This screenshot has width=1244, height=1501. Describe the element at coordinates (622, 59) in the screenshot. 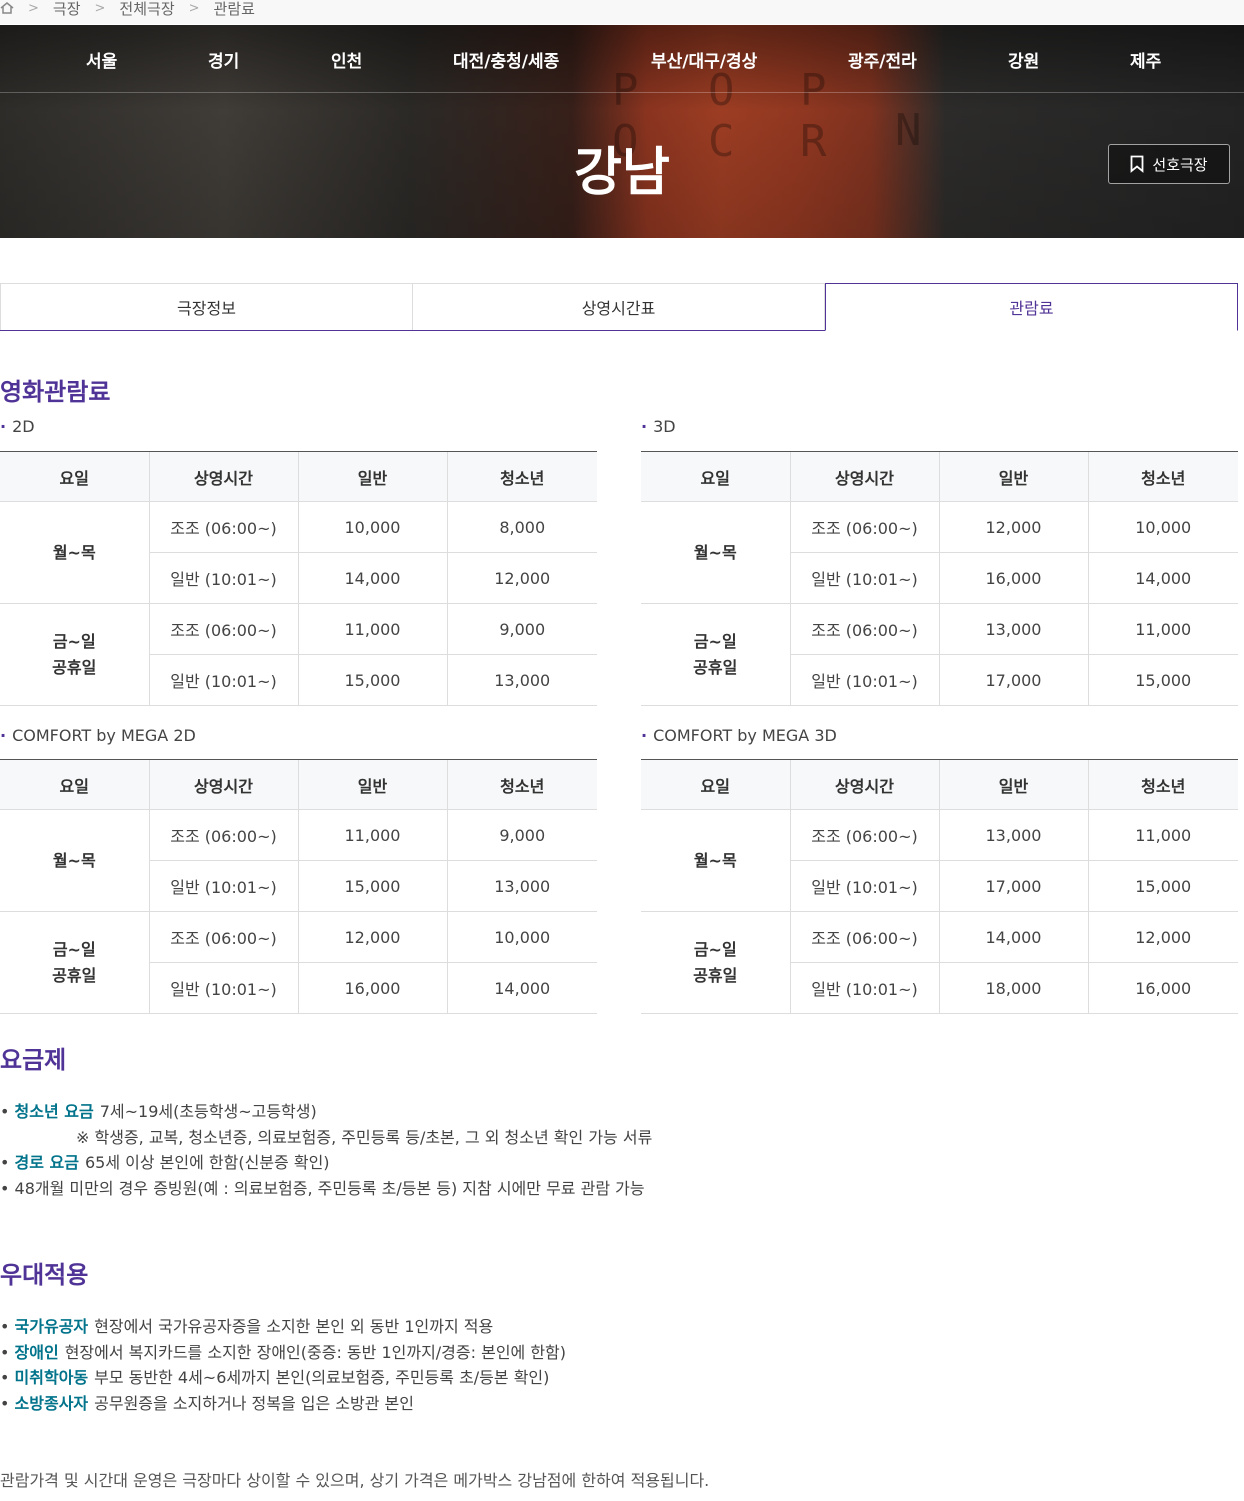

I see `region-nav: 서울 경기 인천 대전/충청/세종 부산/대구/경상 광주/전라 강원 제주` at that location.